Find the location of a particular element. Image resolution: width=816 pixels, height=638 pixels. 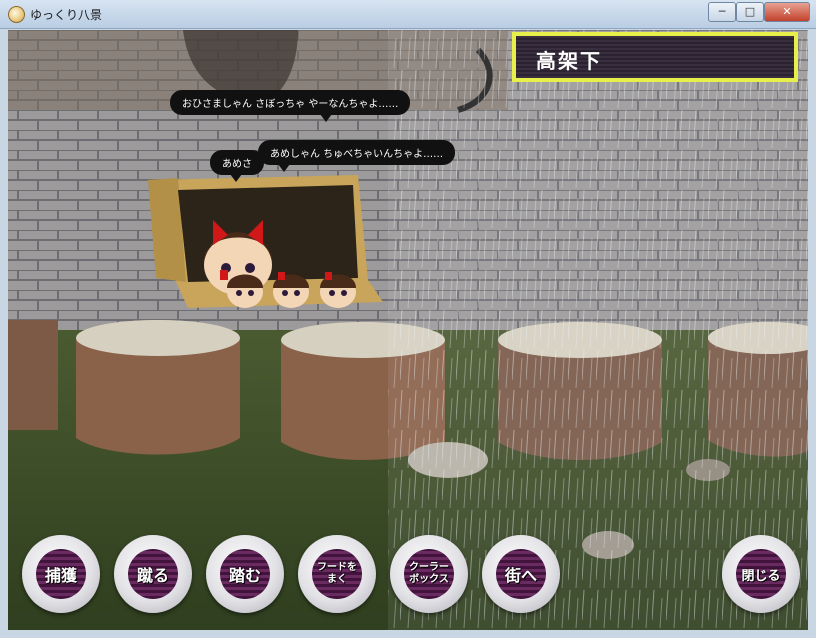

speech-bubble-3: あめさ is located at coordinates (237, 166).